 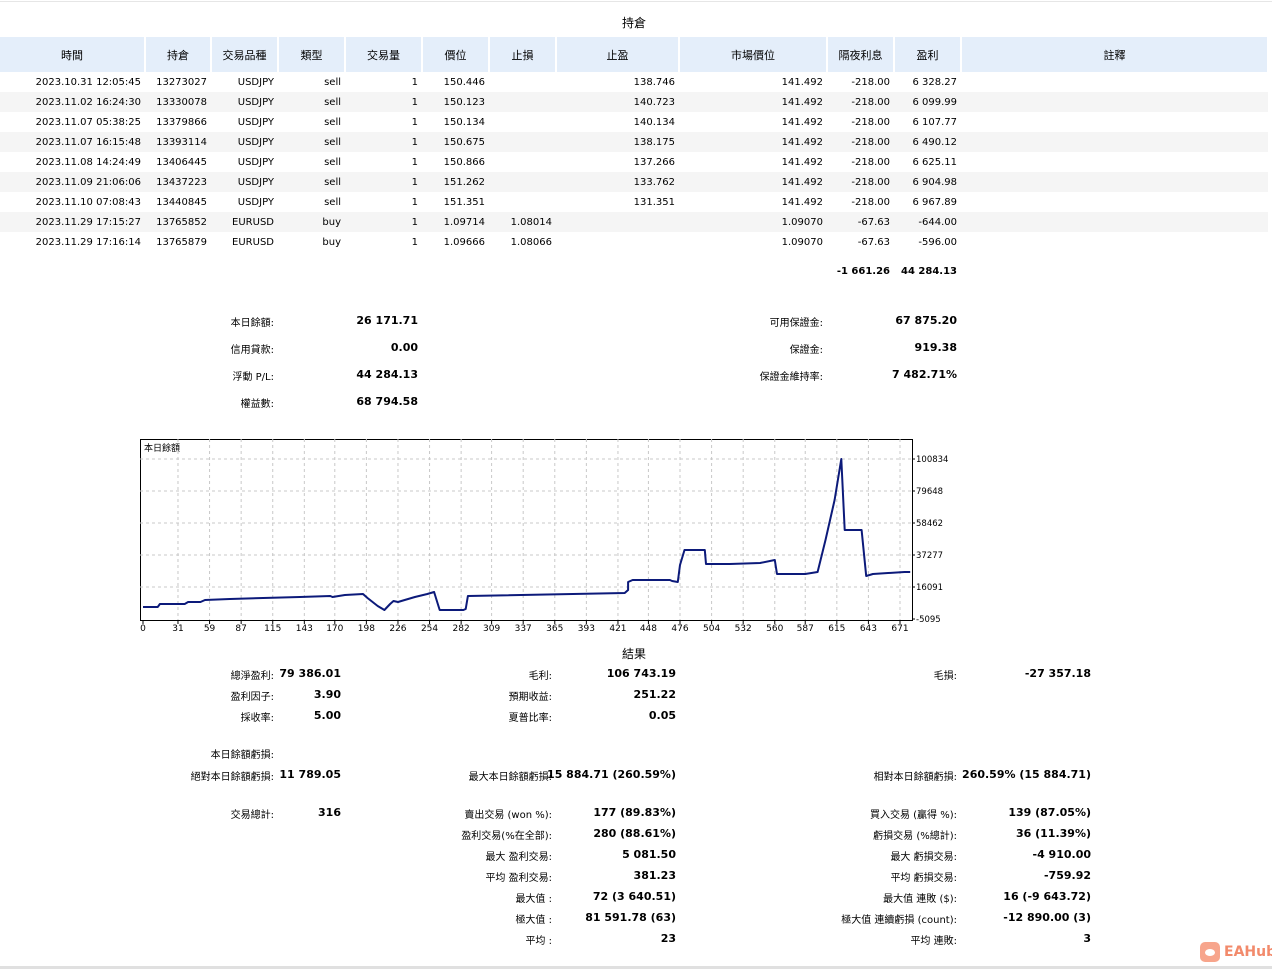 What do you see at coordinates (1057, 673) in the screenshot?
I see `result-value: -27 357.18` at bounding box center [1057, 673].